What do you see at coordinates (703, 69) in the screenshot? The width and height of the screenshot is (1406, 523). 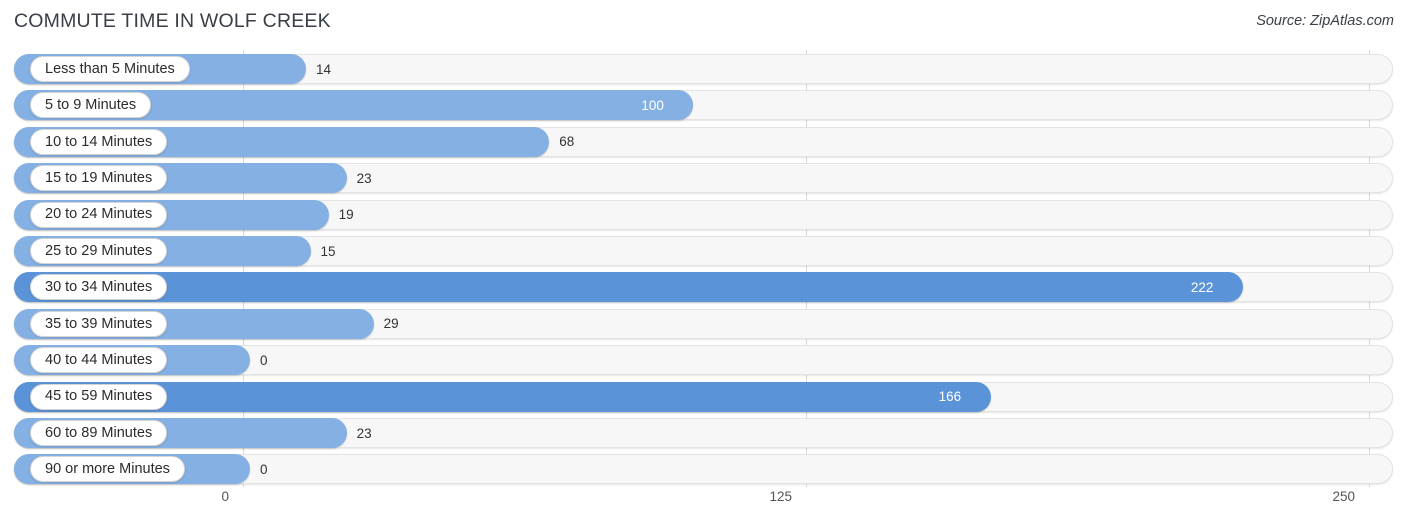 I see `bar-row: Less than 5 Minutes 14` at bounding box center [703, 69].